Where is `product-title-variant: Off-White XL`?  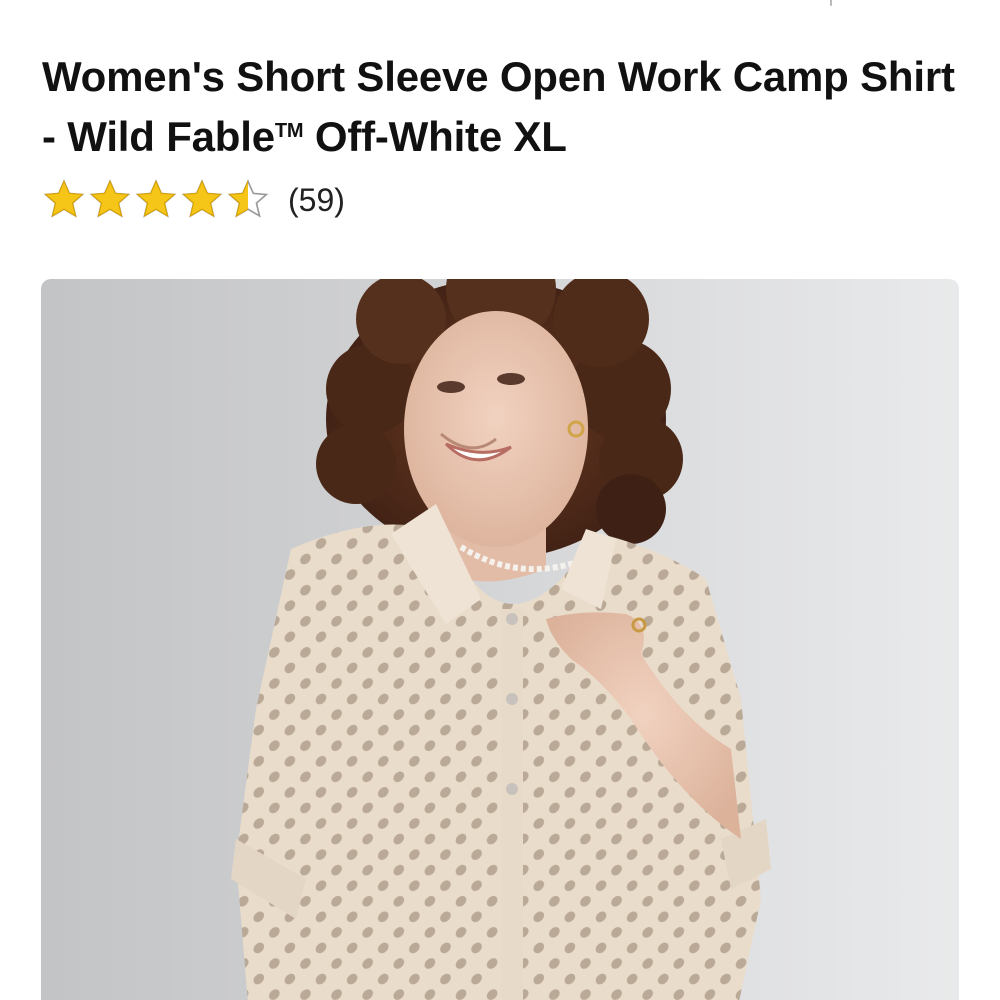 product-title-variant: Off-White XL is located at coordinates (435, 136).